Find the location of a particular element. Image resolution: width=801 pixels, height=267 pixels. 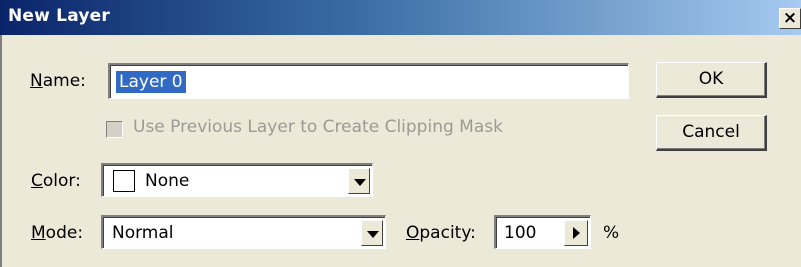

close-button: × is located at coordinates (790, 18).